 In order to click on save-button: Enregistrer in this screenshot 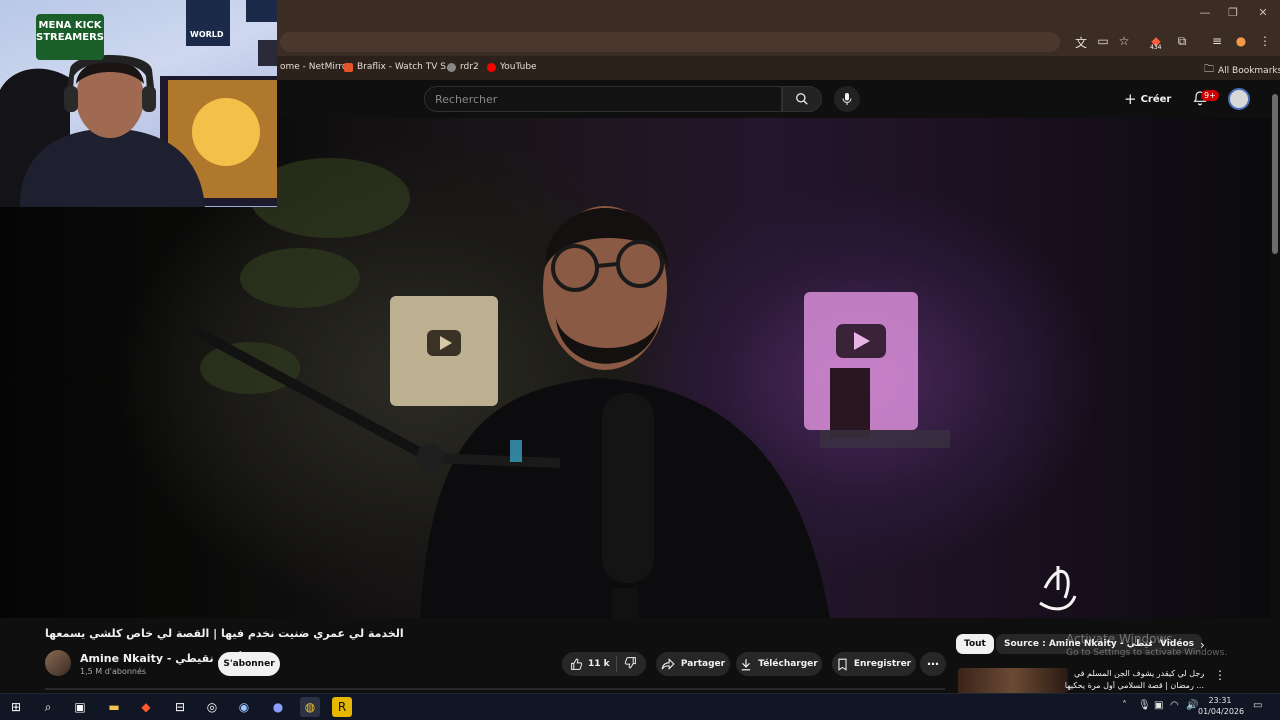, I will do `click(874, 664)`.